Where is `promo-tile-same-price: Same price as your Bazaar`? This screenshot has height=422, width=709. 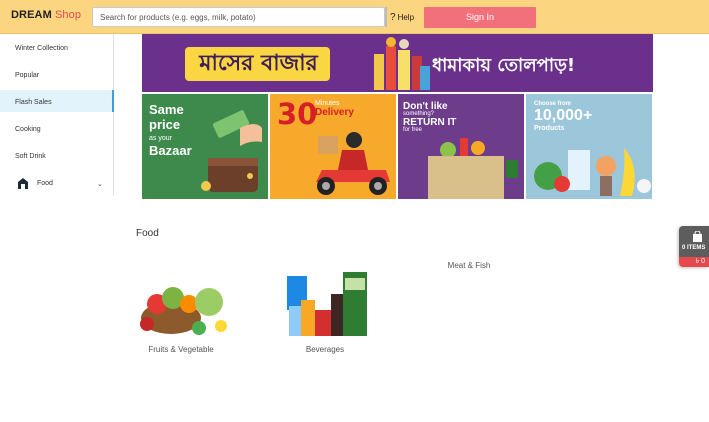 promo-tile-same-price: Same price as your Bazaar is located at coordinates (205, 146).